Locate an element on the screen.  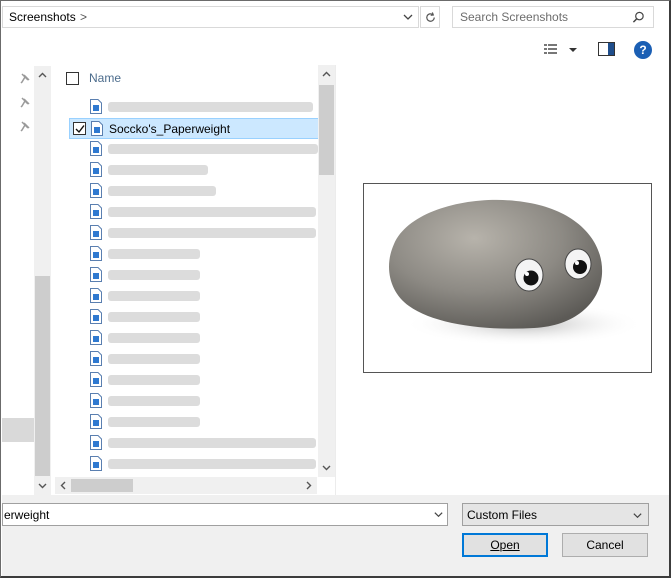
file-name-combobox is located at coordinates (225, 514).